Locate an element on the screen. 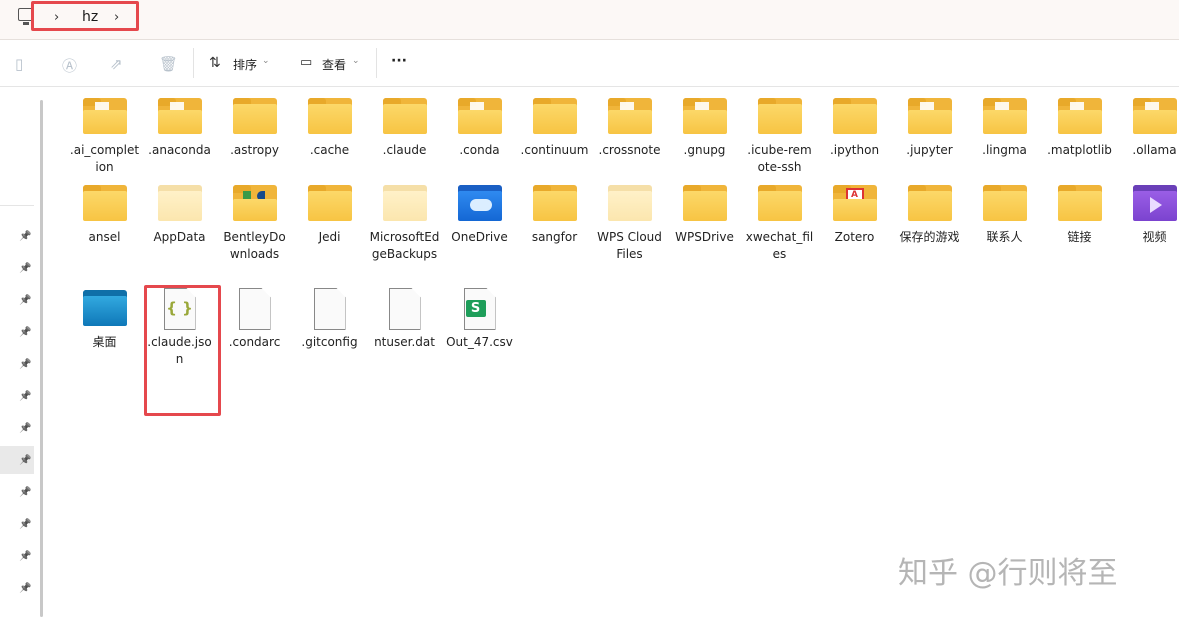 The image size is (1179, 617). file-name: .jupyter is located at coordinates (929, 150).